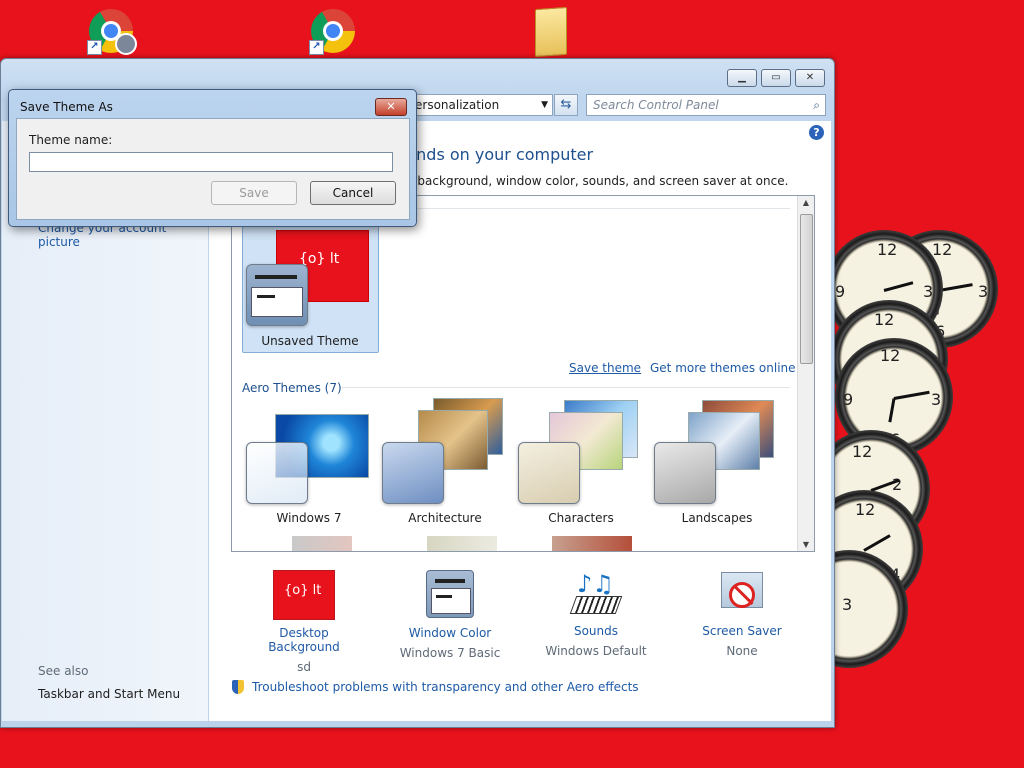  Describe the element at coordinates (309, 470) in the screenshot. I see `theme-item-windows7: Windows 7` at that location.